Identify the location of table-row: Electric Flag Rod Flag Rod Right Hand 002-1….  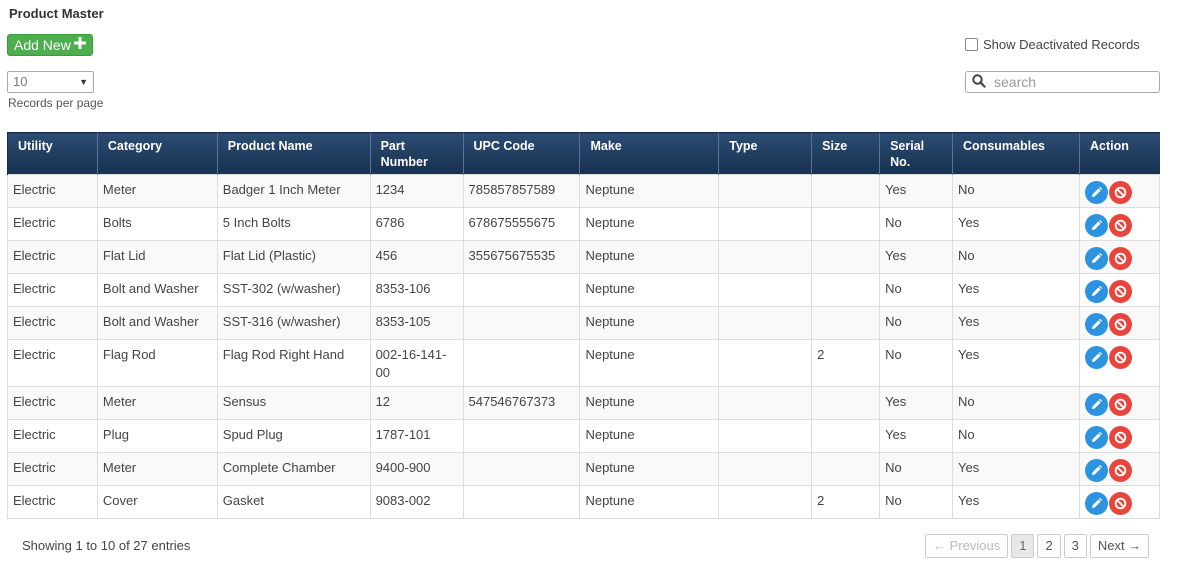
(584, 363).